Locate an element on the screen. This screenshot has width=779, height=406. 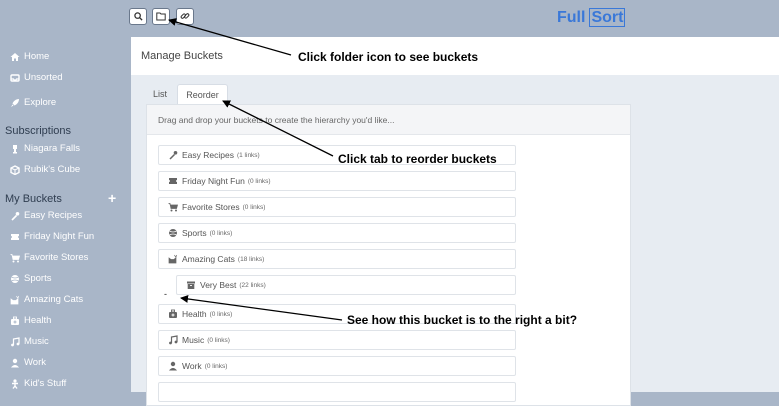
arrow-to-reorder-tab is located at coordinates (278, 128).